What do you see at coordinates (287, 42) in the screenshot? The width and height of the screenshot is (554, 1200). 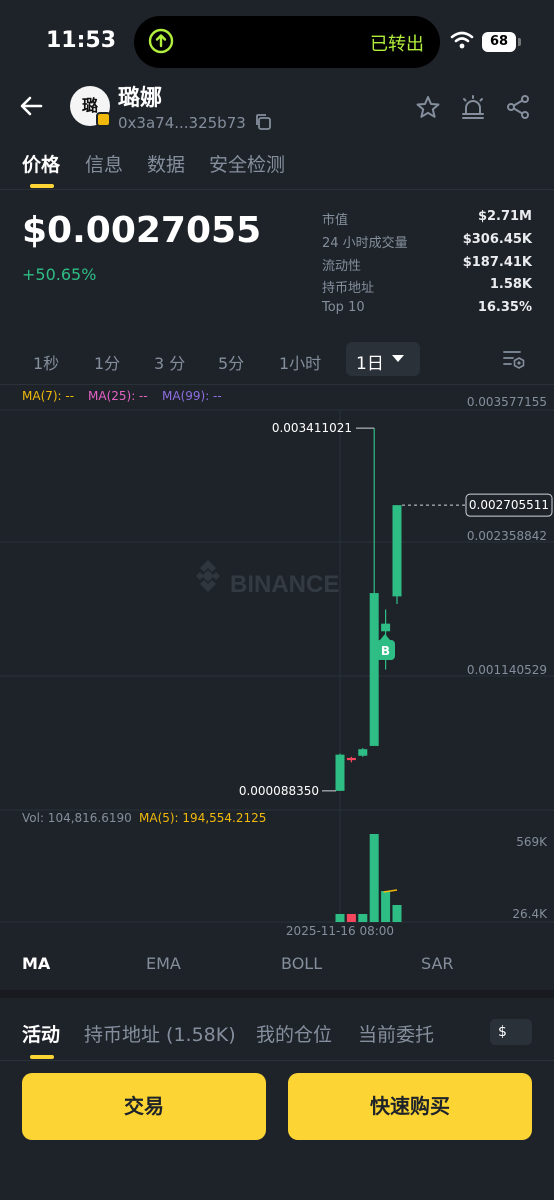 I see `dynamic-island: 已转出` at bounding box center [287, 42].